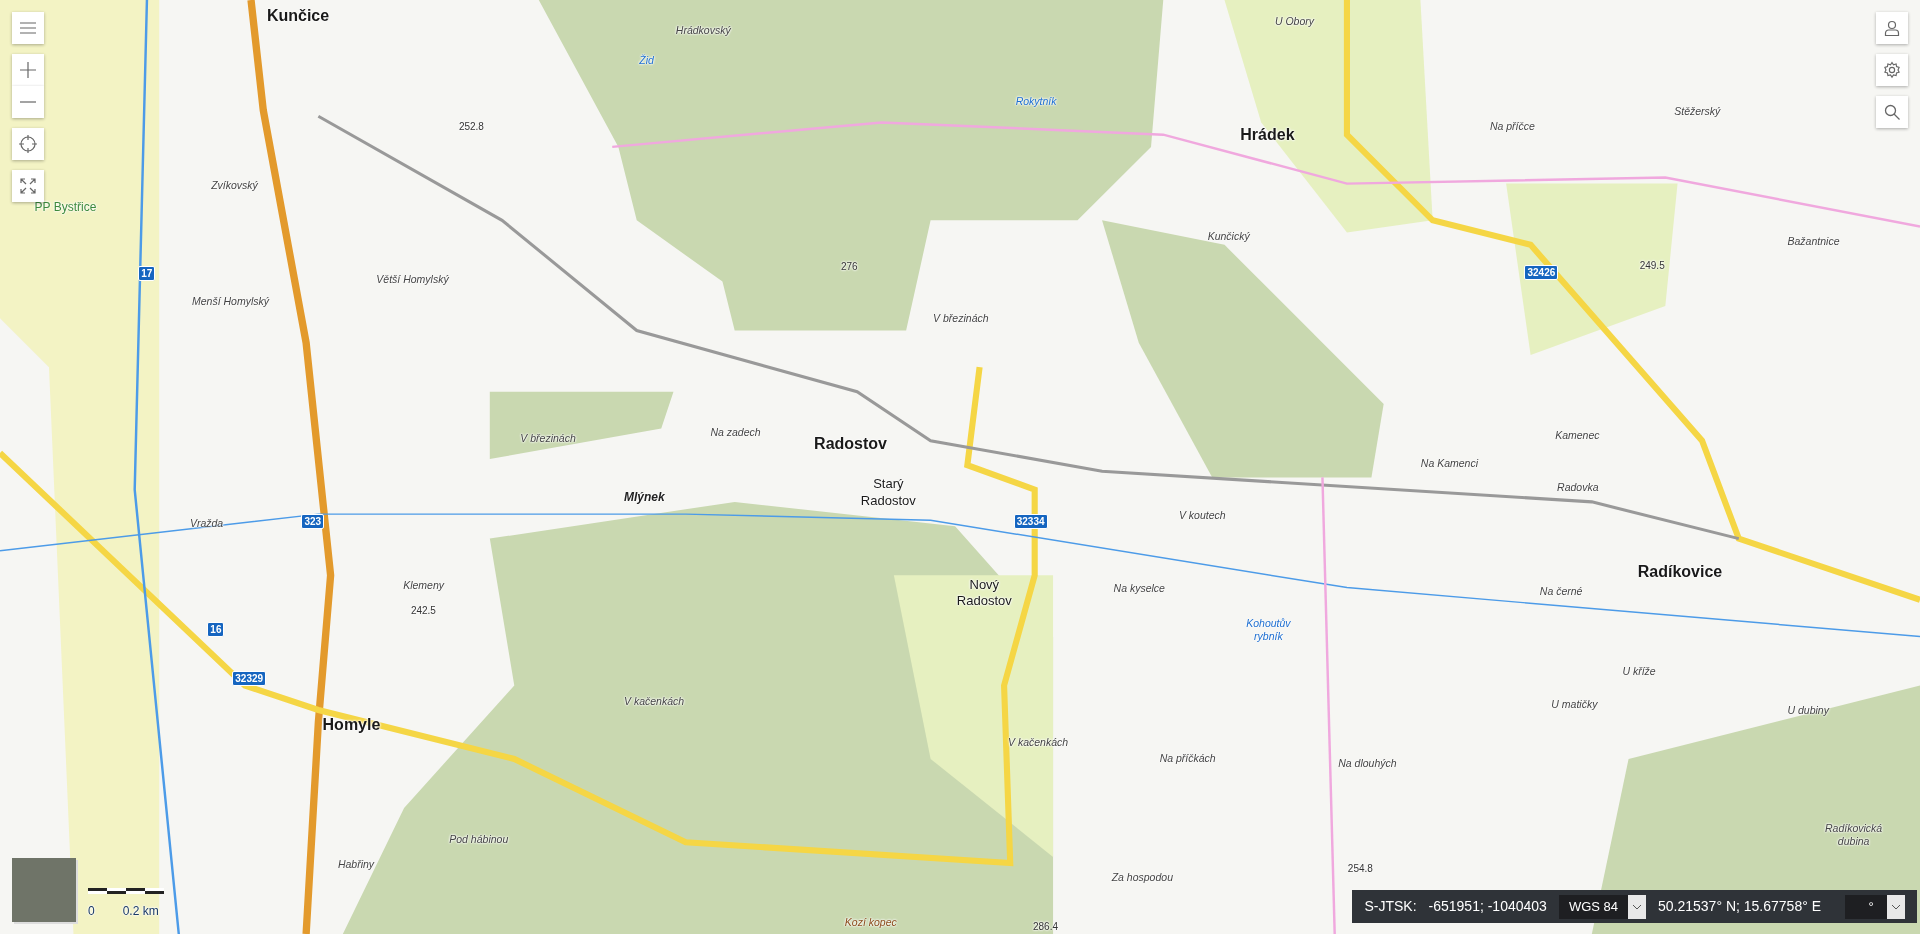 This screenshot has height=934, width=1920. Describe the element at coordinates (1652, 265) in the screenshot. I see `elevation-label: 249.5` at that location.